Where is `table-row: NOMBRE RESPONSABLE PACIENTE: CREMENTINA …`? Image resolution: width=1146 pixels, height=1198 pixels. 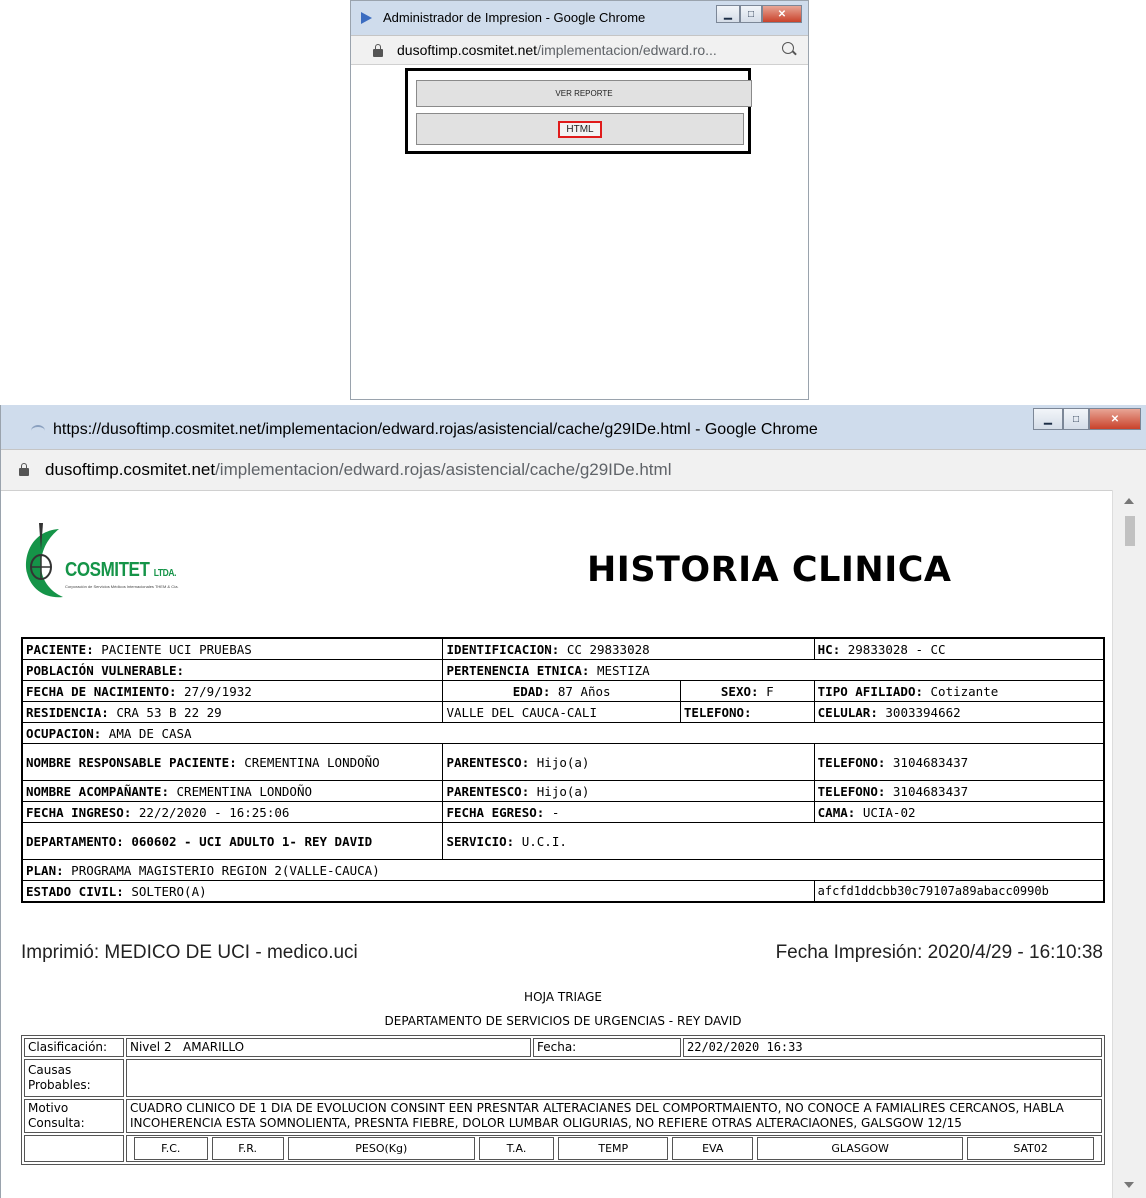 table-row: NOMBRE RESPONSABLE PACIENTE: CREMENTINA … is located at coordinates (563, 762).